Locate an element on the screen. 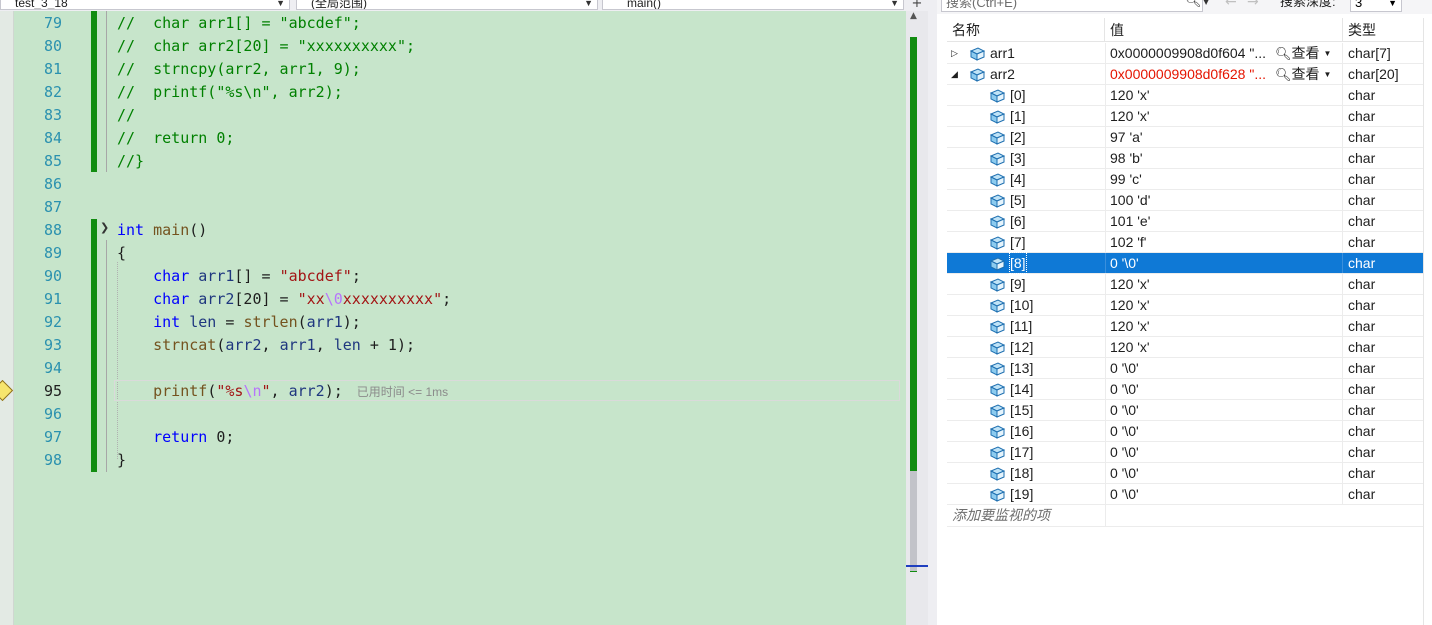 This screenshot has width=1432, height=625. watch-row: [4] 99 'c' char is located at coordinates (1185, 179).